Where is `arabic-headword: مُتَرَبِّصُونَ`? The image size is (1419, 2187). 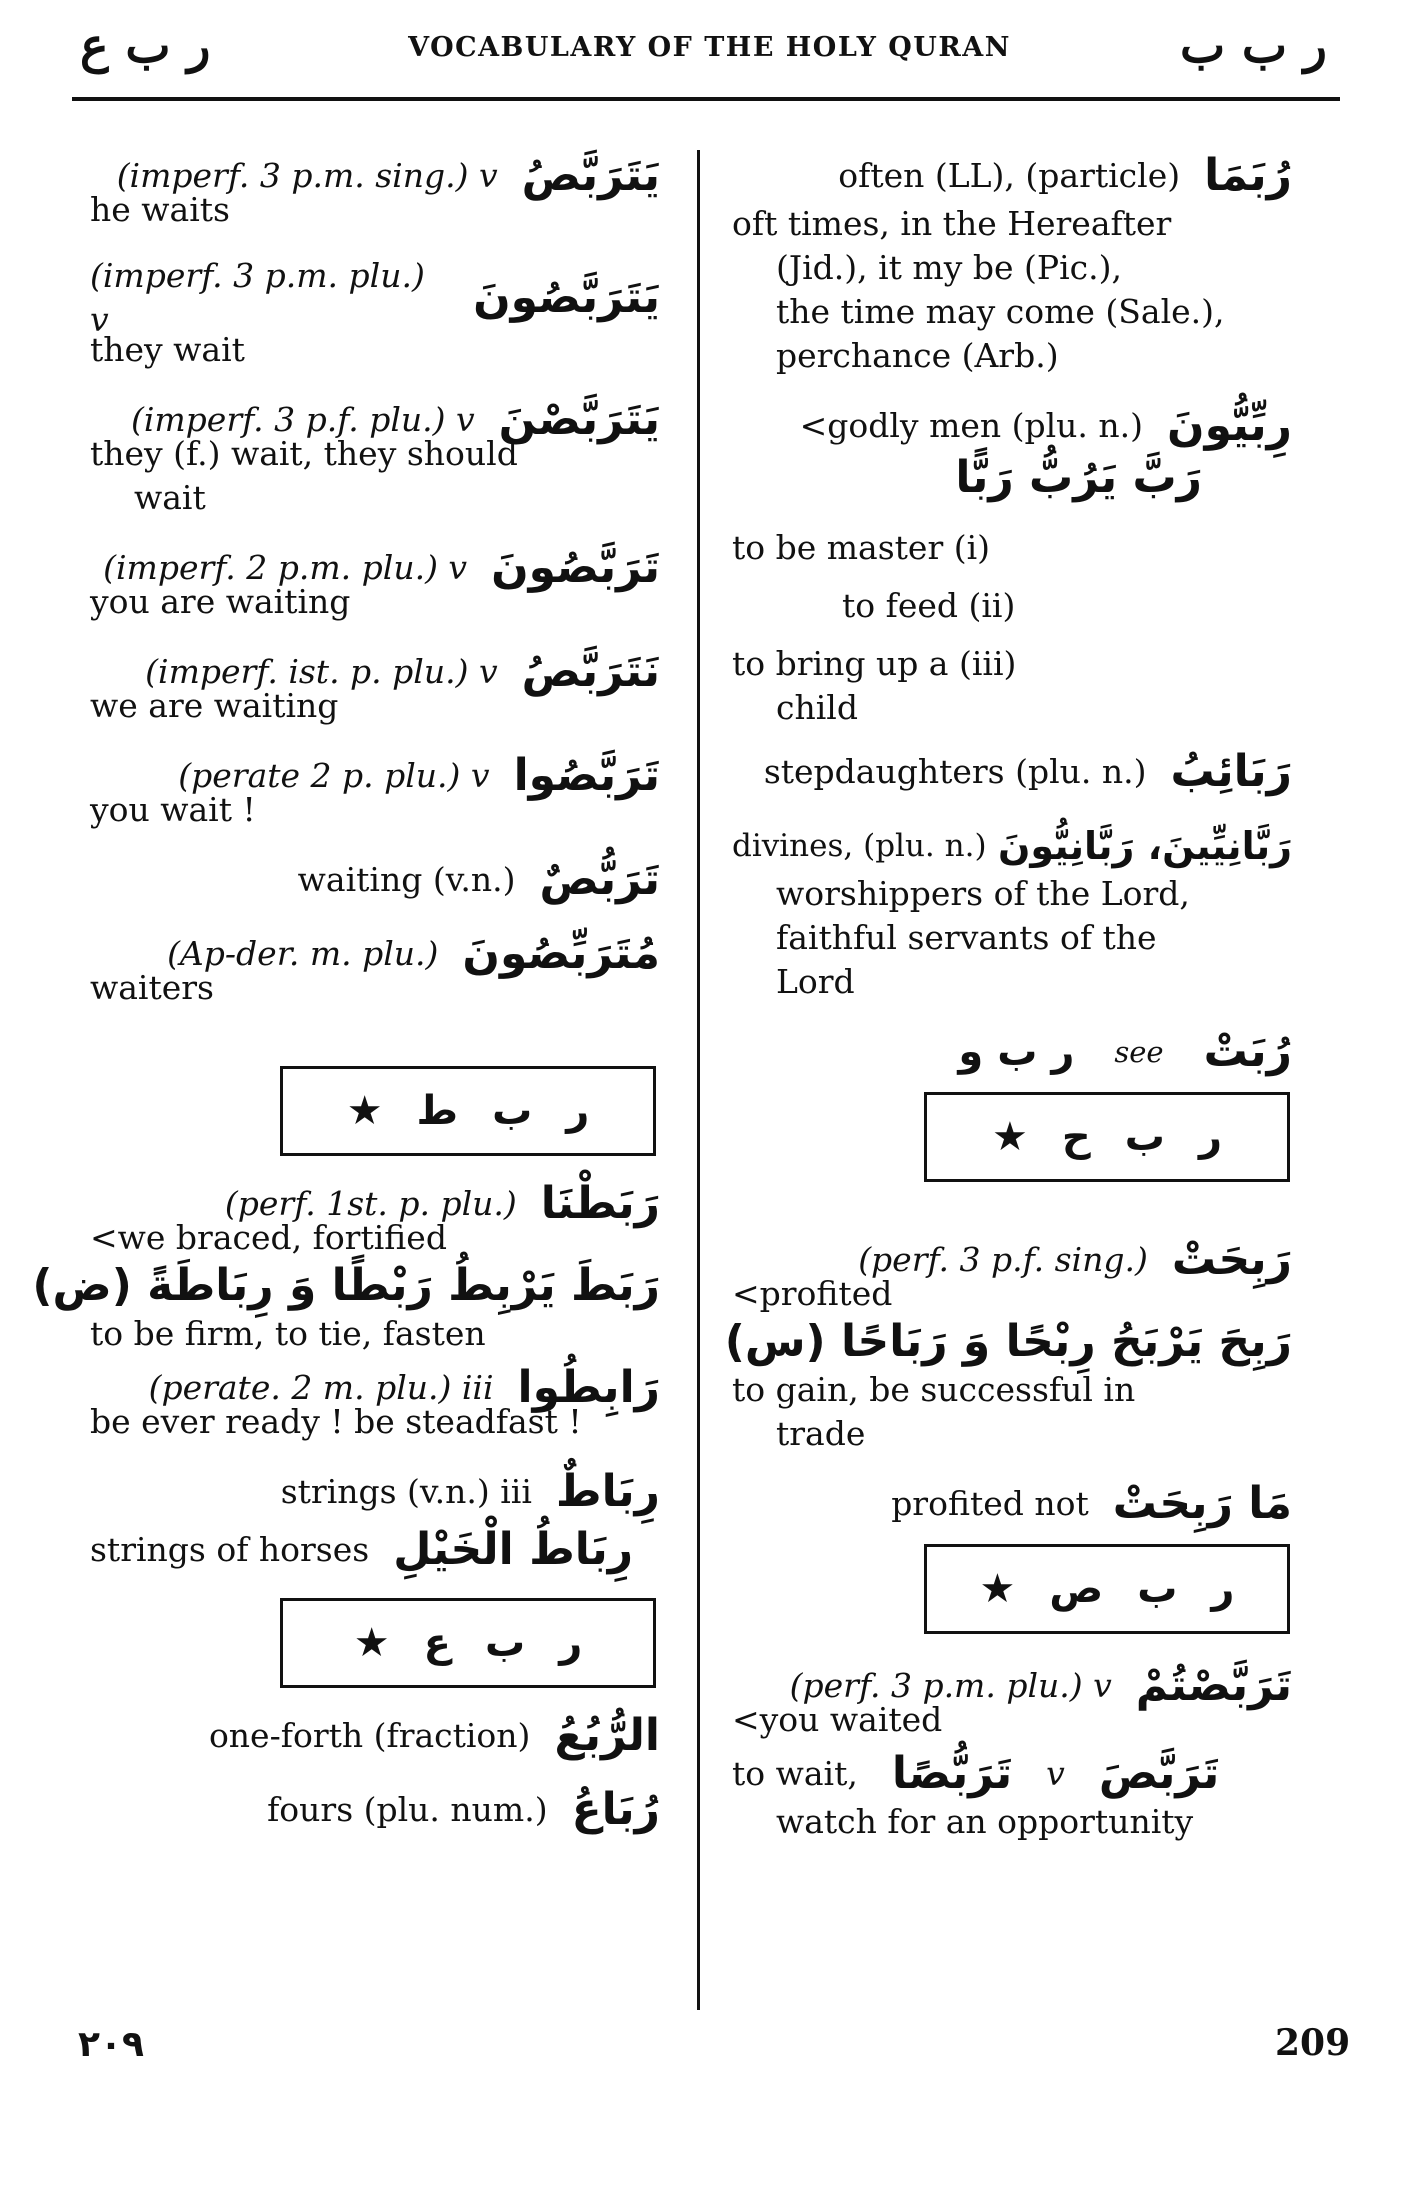 arabic-headword: مُتَرَبِّصُونَ is located at coordinates (561, 953).